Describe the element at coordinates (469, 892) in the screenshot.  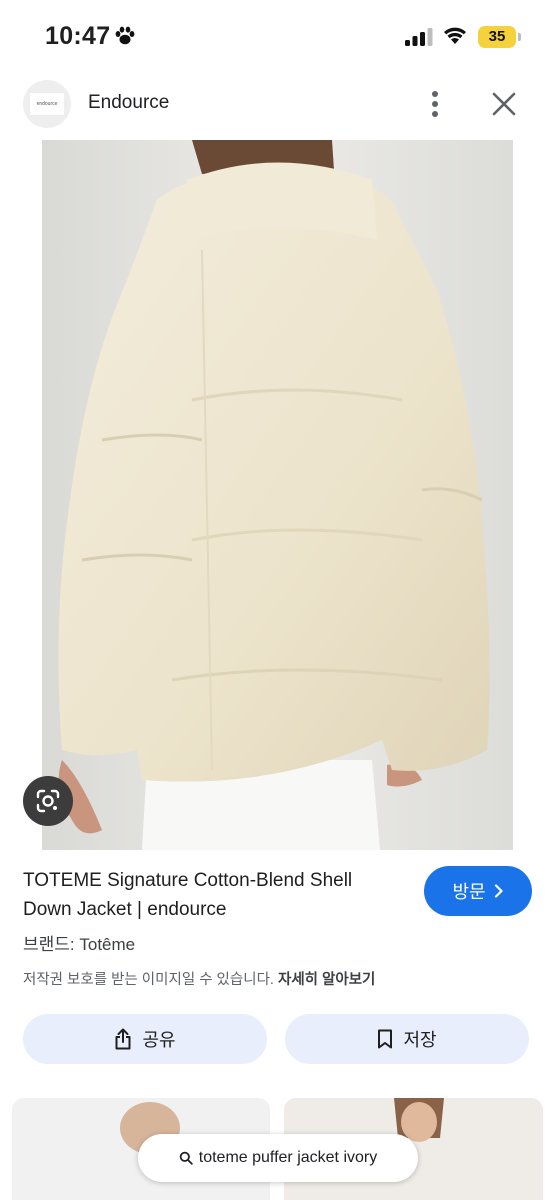
I see `visit-button-label: 방문` at that location.